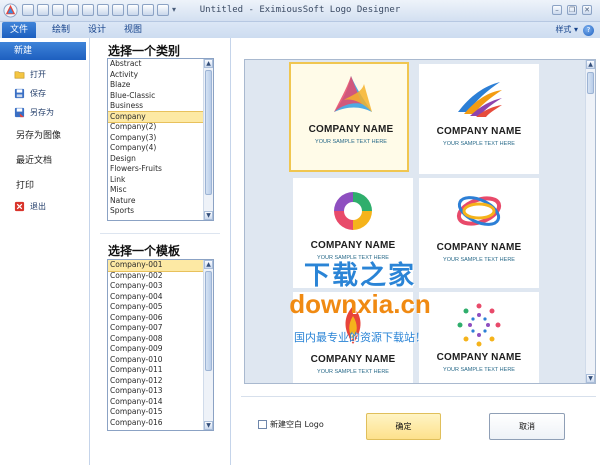  What do you see at coordinates (160, 180) in the screenshot?
I see `list-item: Link` at bounding box center [160, 180].